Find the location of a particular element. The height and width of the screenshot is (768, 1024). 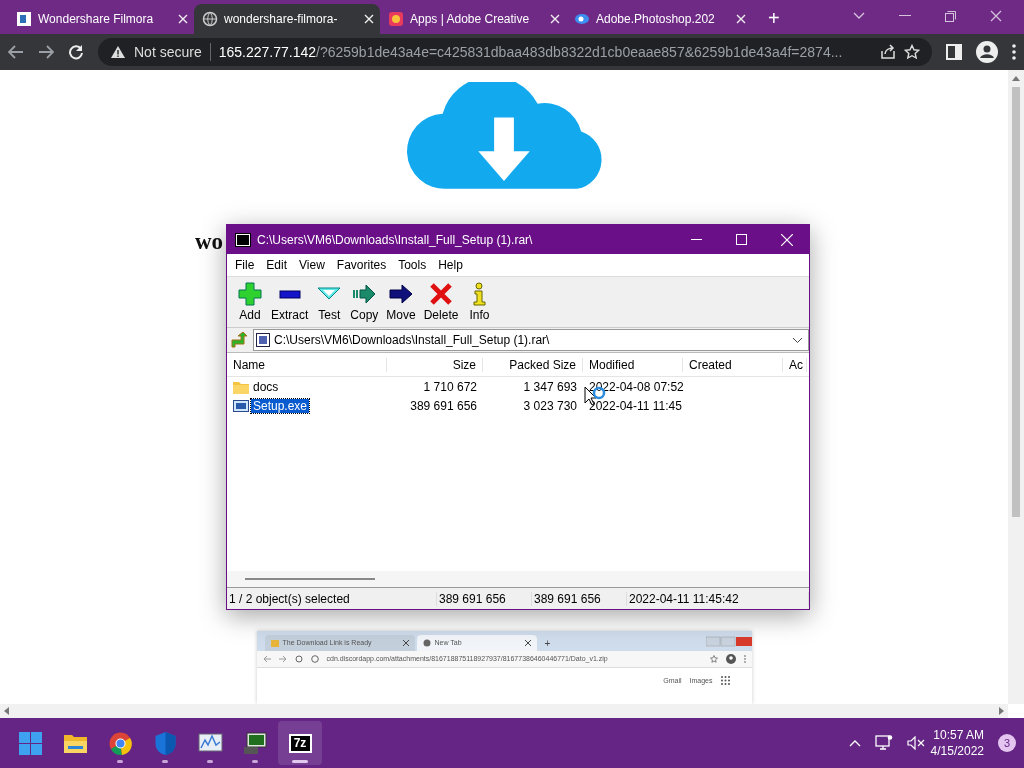

speaker-muted-icon is located at coordinates (915, 743).